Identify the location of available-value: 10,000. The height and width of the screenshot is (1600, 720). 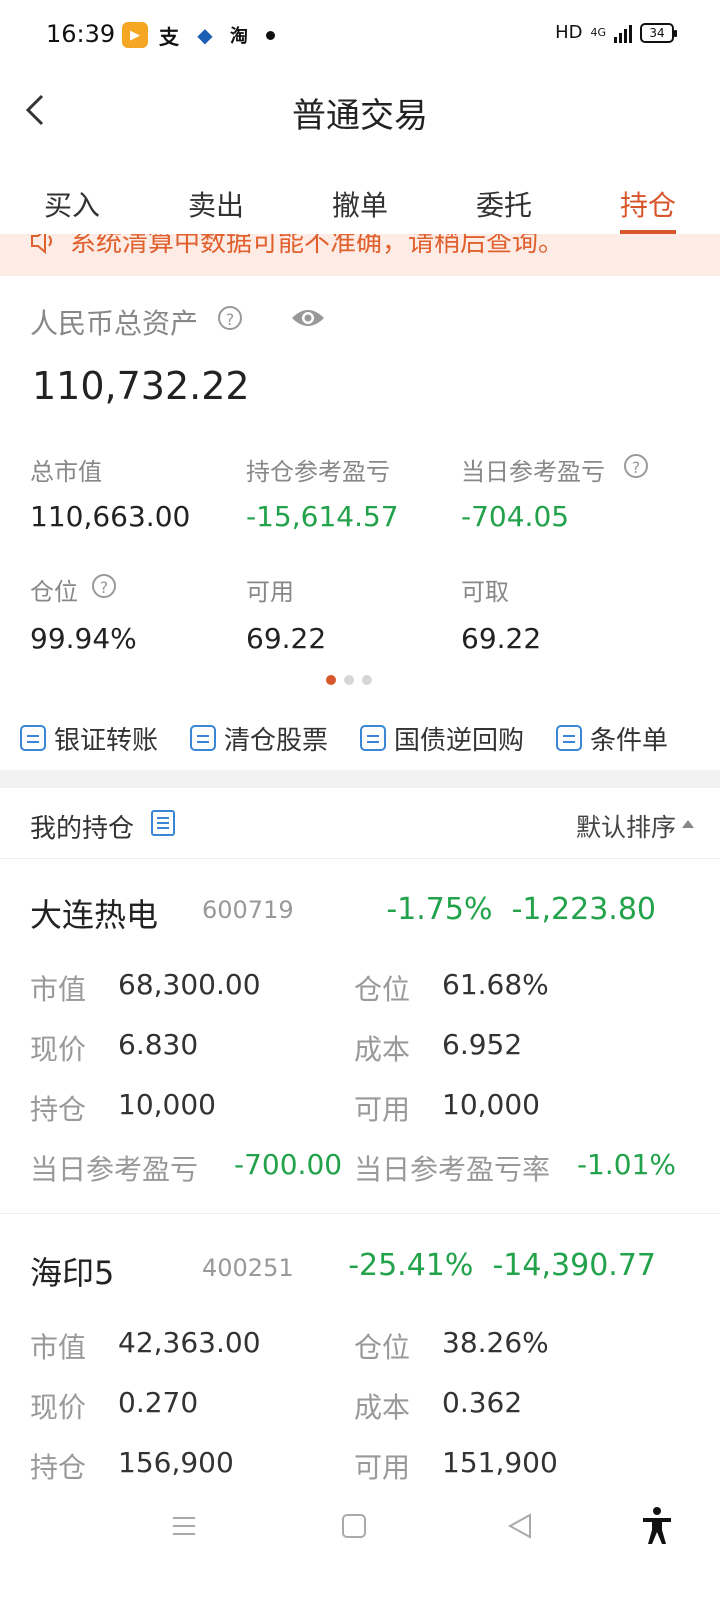
(491, 1104).